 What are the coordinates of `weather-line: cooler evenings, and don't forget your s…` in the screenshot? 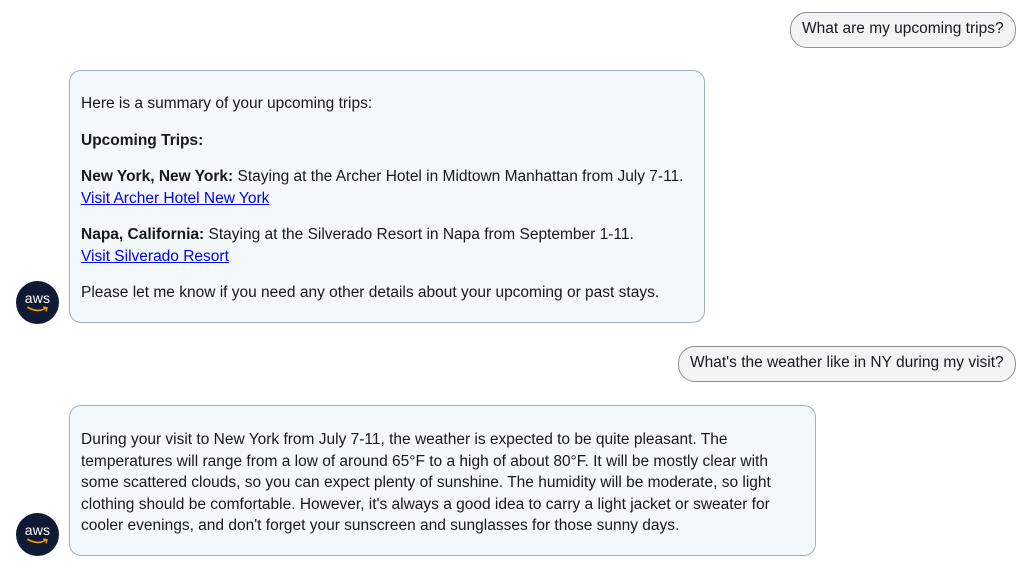 It's located at (380, 525).